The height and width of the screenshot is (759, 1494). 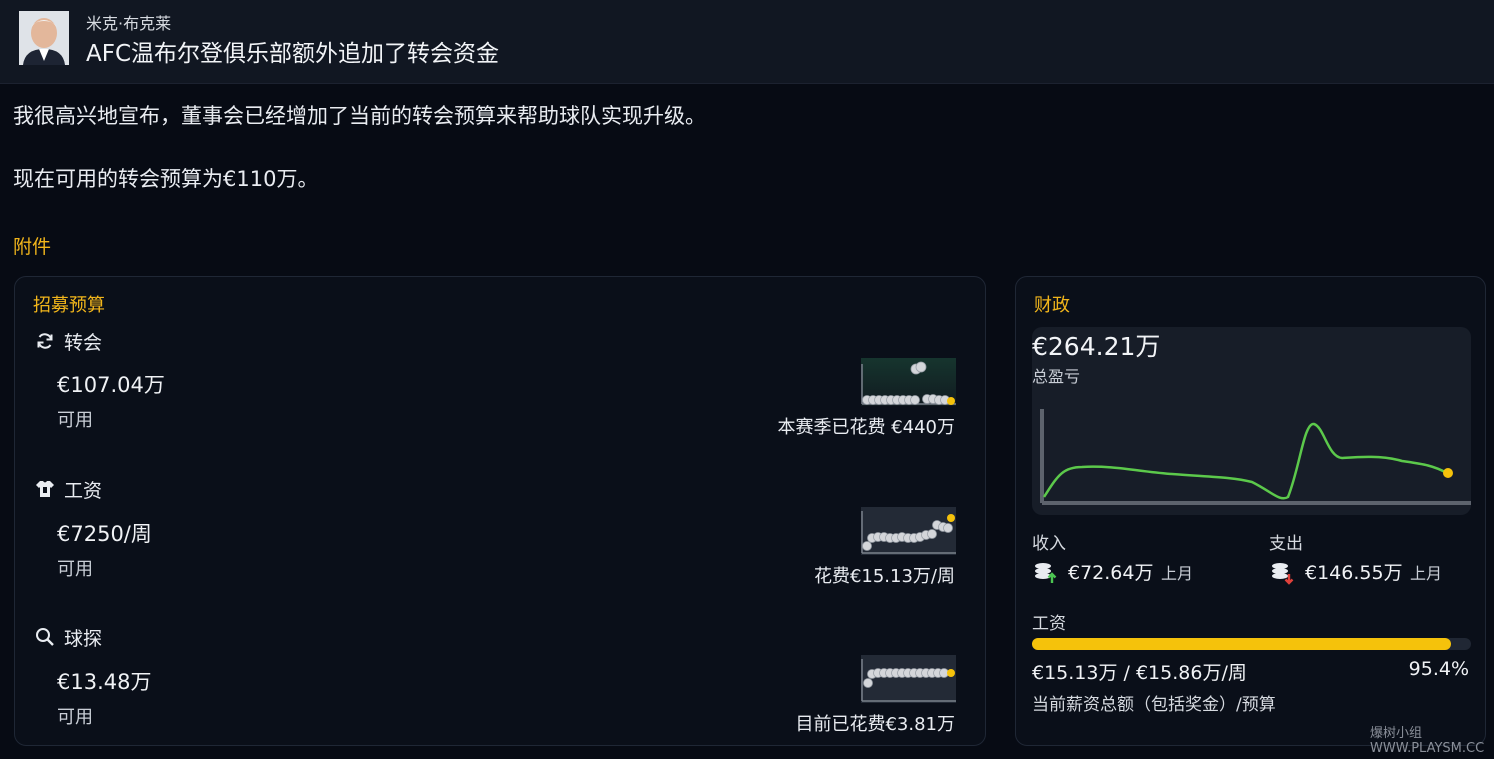 What do you see at coordinates (45, 489) in the screenshot?
I see `shirt-icon` at bounding box center [45, 489].